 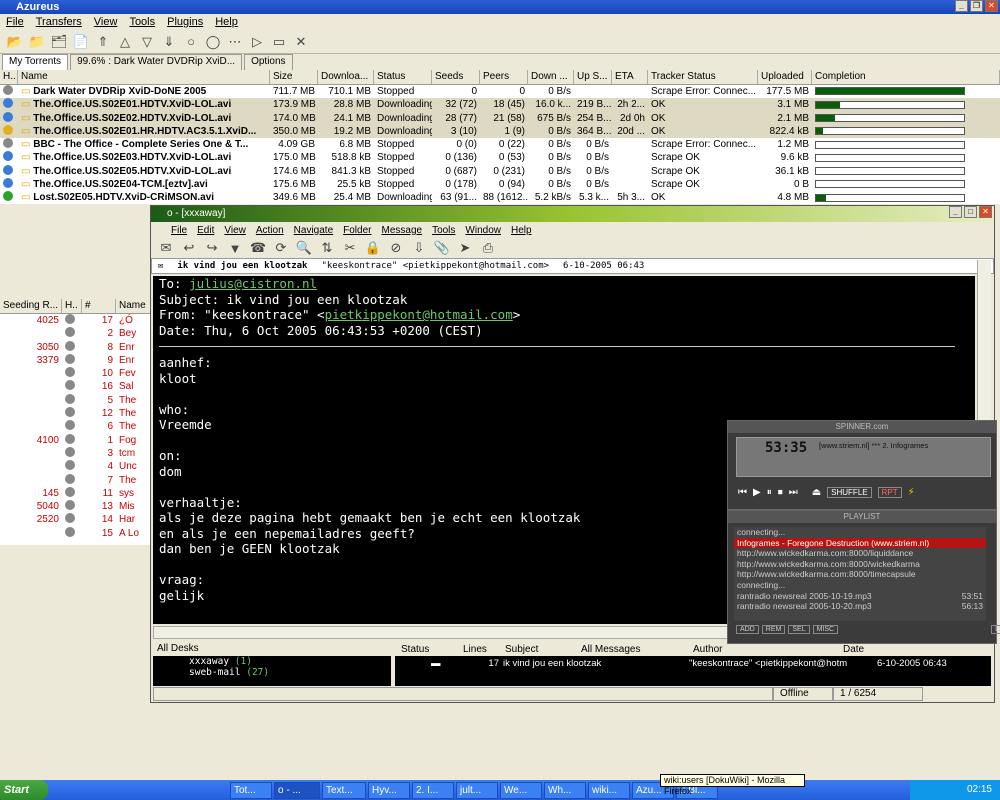 I want to click on stop-icon: ▭, so click(x=279, y=42).